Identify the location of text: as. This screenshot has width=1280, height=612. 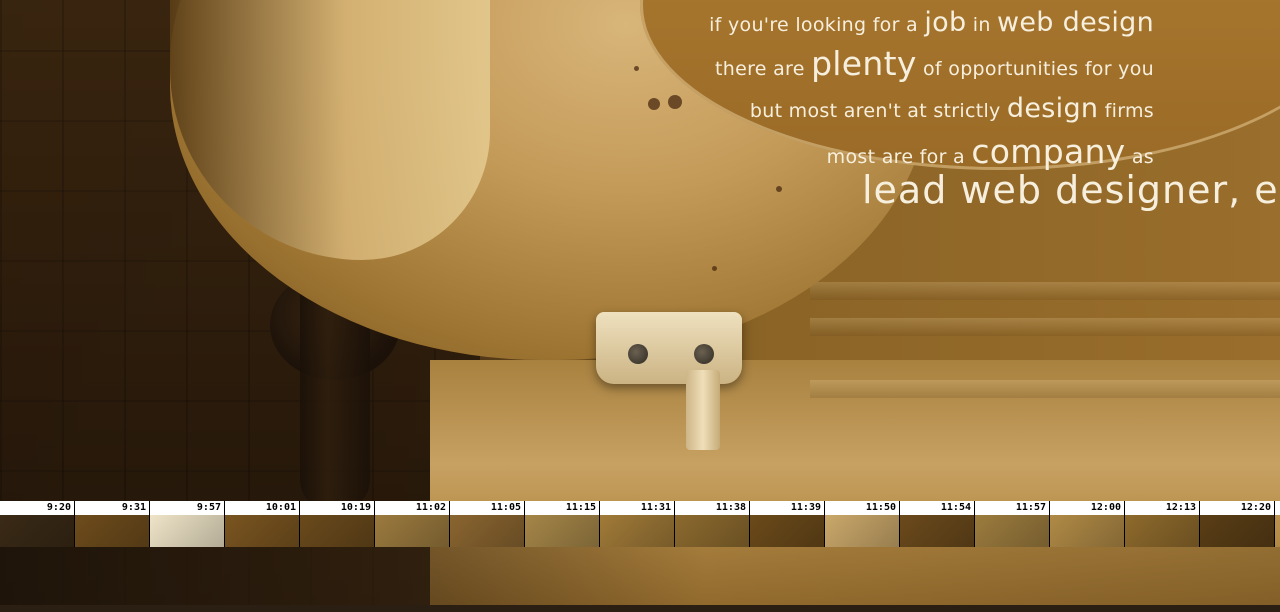
(1139, 157).